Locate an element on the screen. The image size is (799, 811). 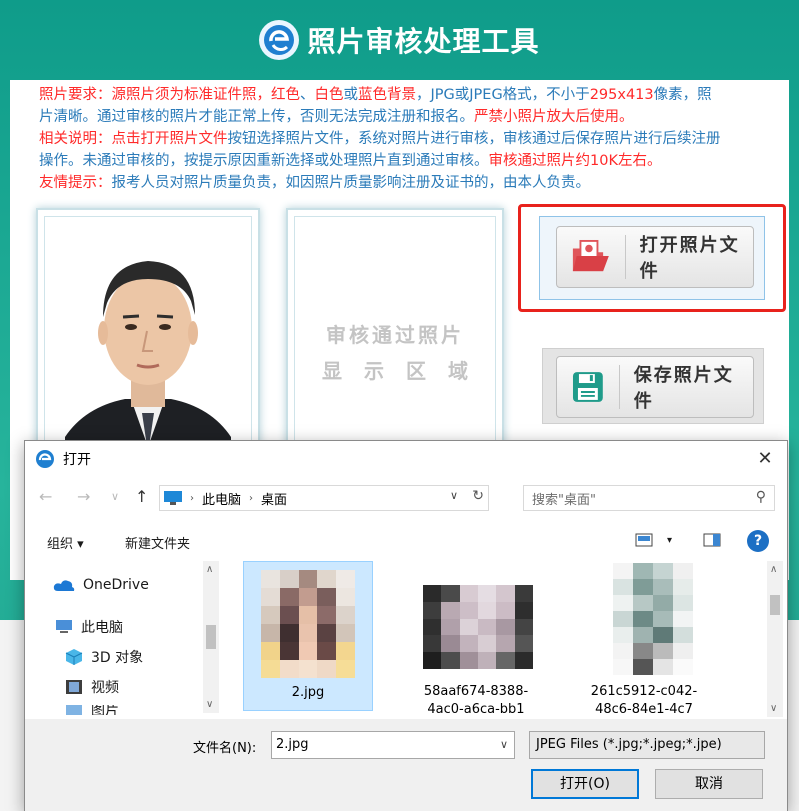
nav-item-pictures: 图片 is located at coordinates (92, 710).